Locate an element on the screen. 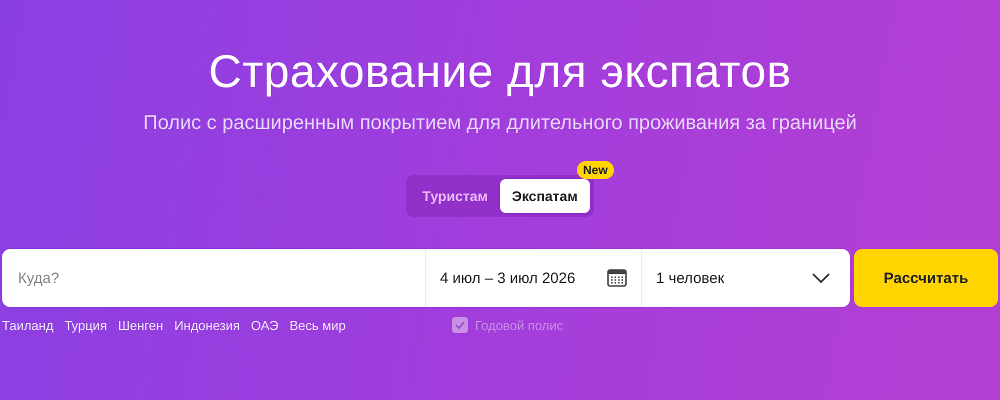  new-badge: New is located at coordinates (595, 170).